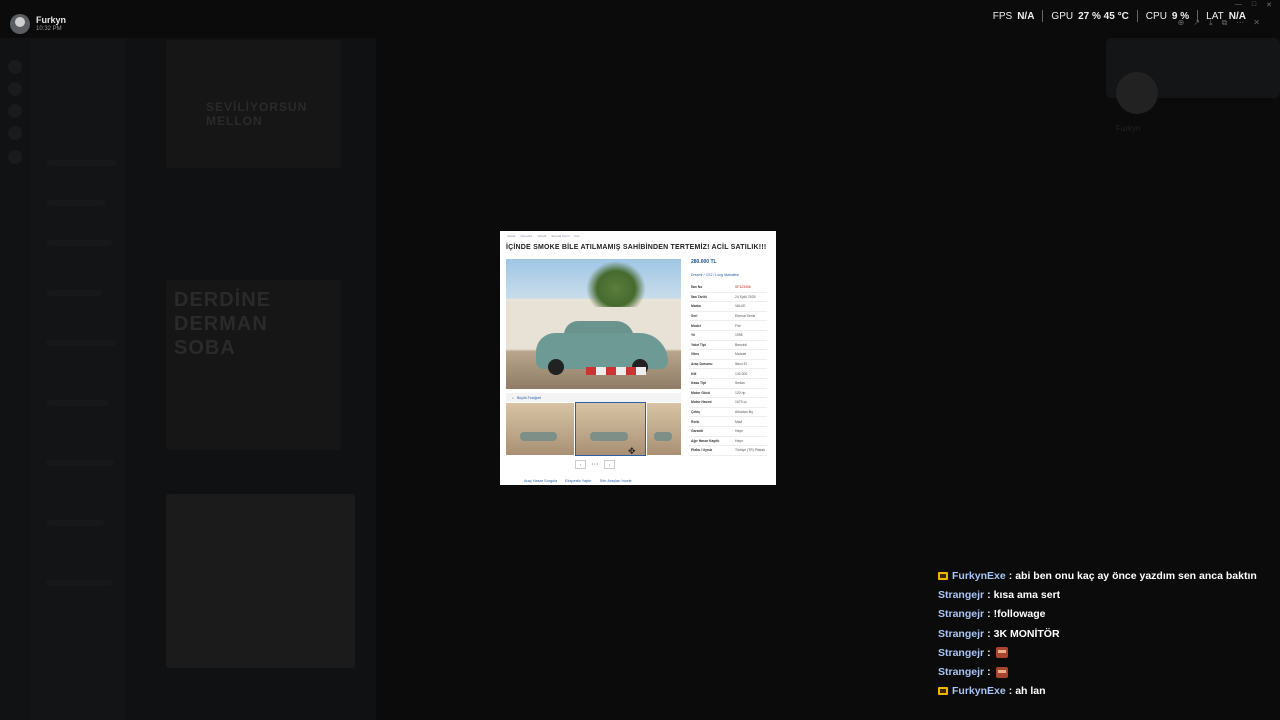 The image size is (1280, 720). Describe the element at coordinates (728, 297) in the screenshot. I see `spec-row: İlan Tarihi 24 Eylül 2025` at that location.